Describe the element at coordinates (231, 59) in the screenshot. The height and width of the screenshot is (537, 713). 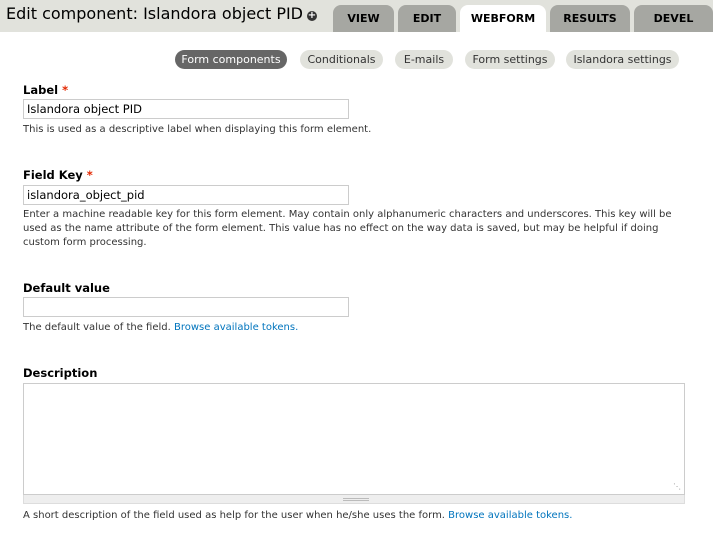
I see `subtab-form-components: Form components` at that location.